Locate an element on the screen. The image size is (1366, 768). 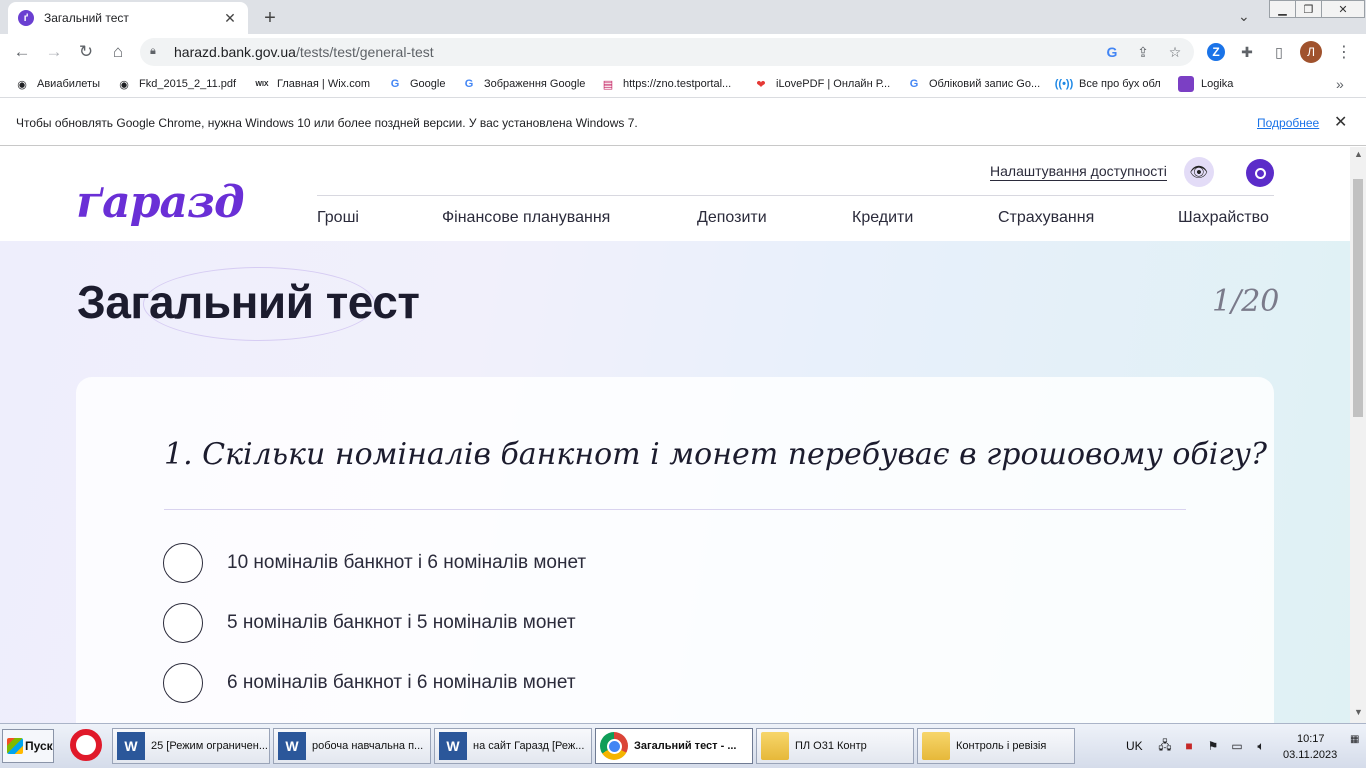
close-icon: ✕ is located at coordinates (1340, 122).